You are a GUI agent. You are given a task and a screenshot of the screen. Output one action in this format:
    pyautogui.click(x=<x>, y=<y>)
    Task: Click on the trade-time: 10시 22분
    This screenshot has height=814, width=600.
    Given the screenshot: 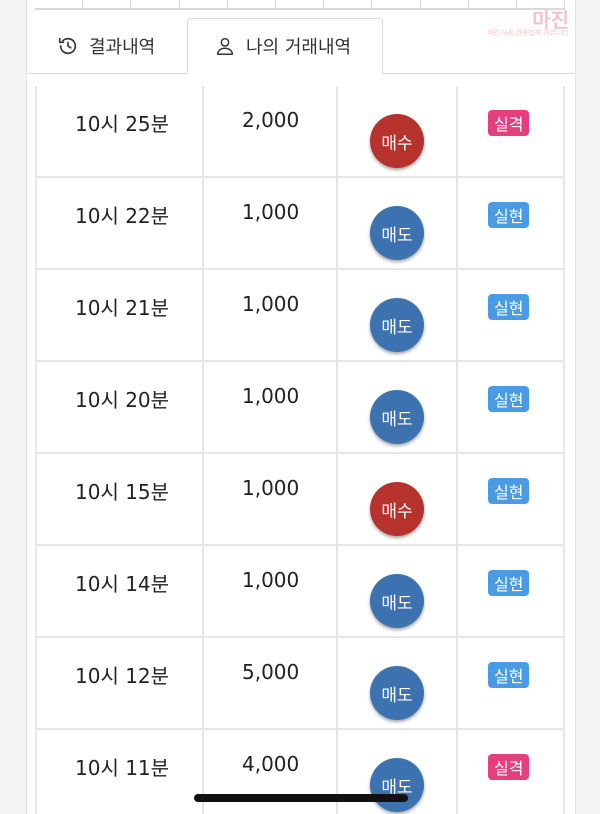 What is the action you would take?
    pyautogui.click(x=122, y=216)
    